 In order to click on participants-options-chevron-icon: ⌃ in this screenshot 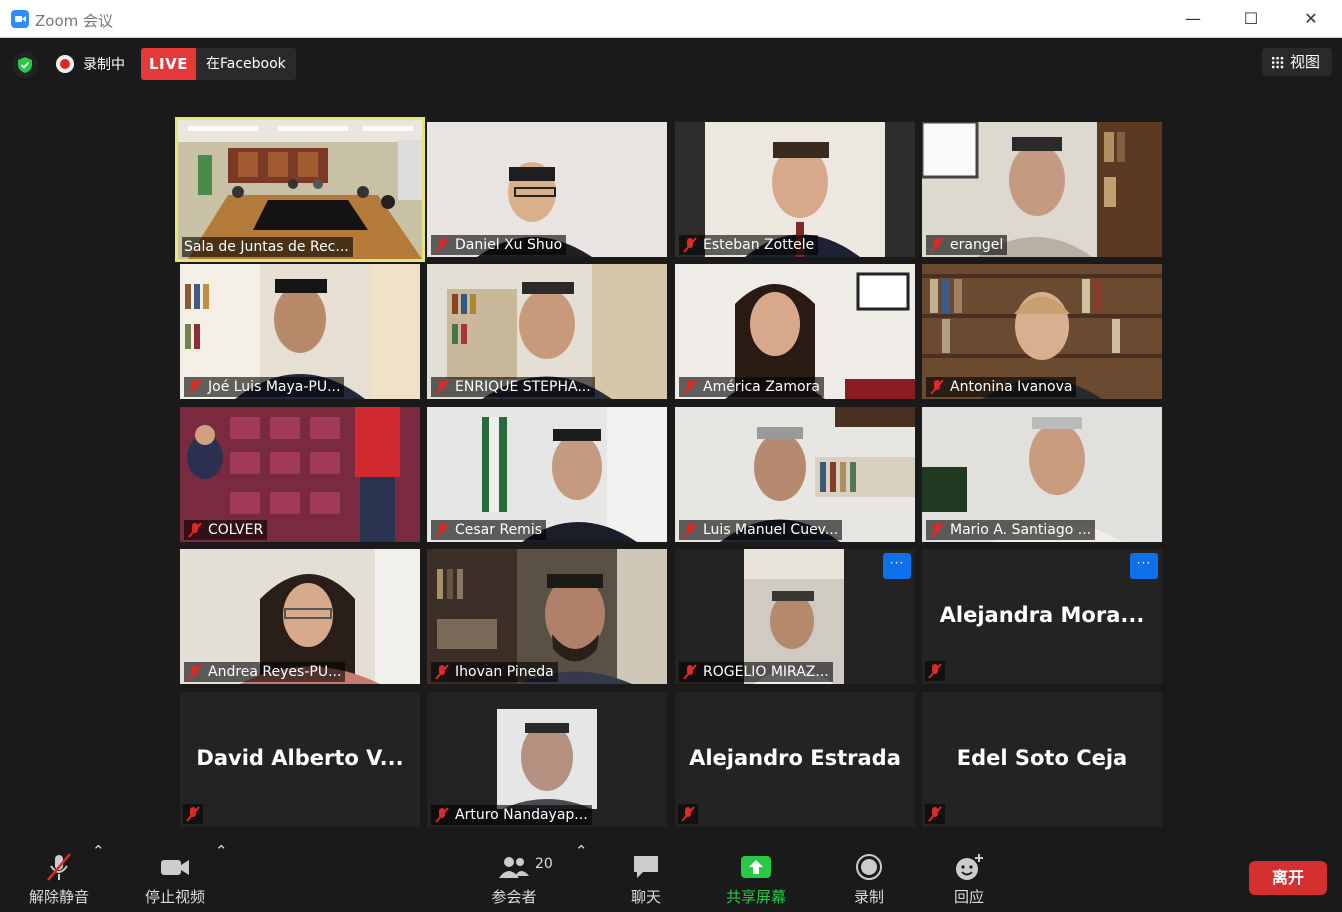, I will do `click(581, 877)`.